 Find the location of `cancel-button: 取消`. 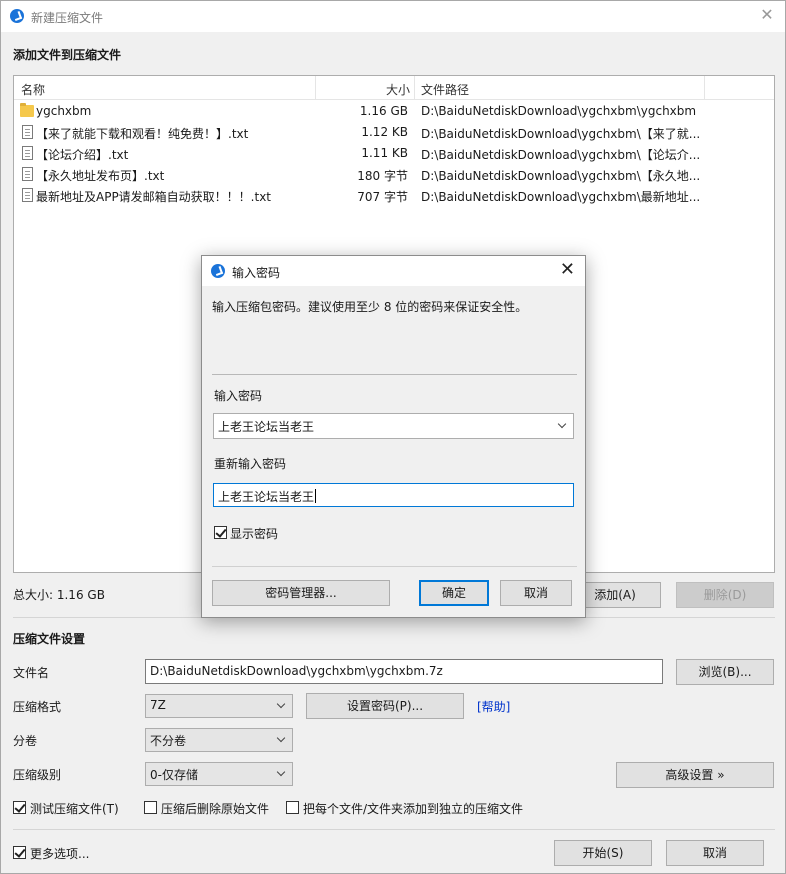

cancel-button: 取消 is located at coordinates (715, 853).